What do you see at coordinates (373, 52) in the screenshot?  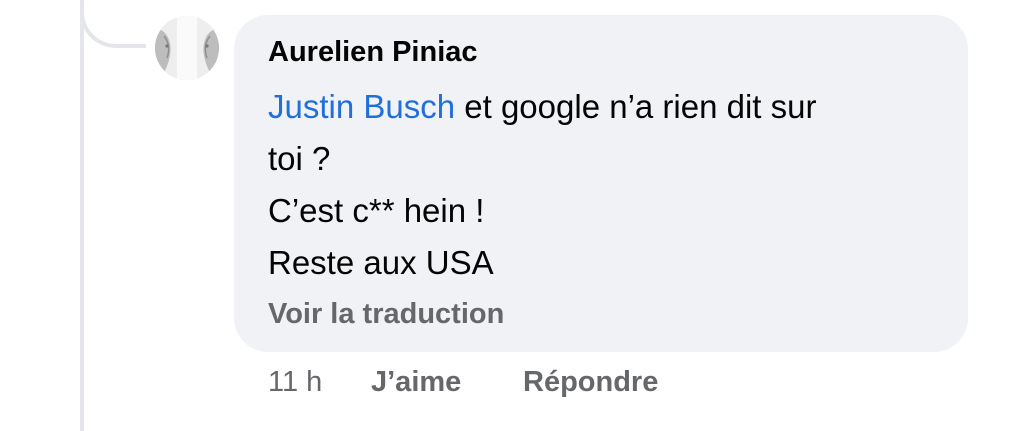 I see `comment-author: Aurelien Piniac` at bounding box center [373, 52].